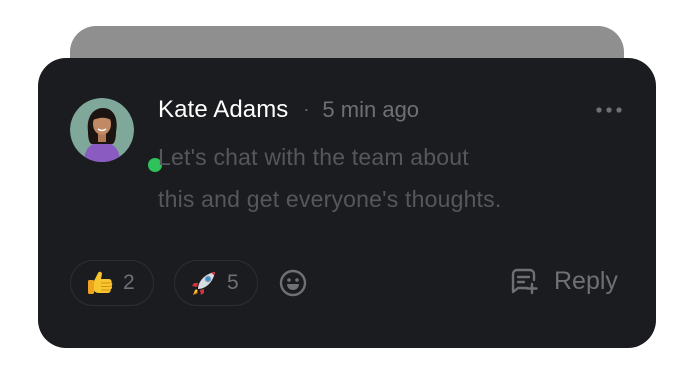  I want to click on reaction-count: 2, so click(129, 282).